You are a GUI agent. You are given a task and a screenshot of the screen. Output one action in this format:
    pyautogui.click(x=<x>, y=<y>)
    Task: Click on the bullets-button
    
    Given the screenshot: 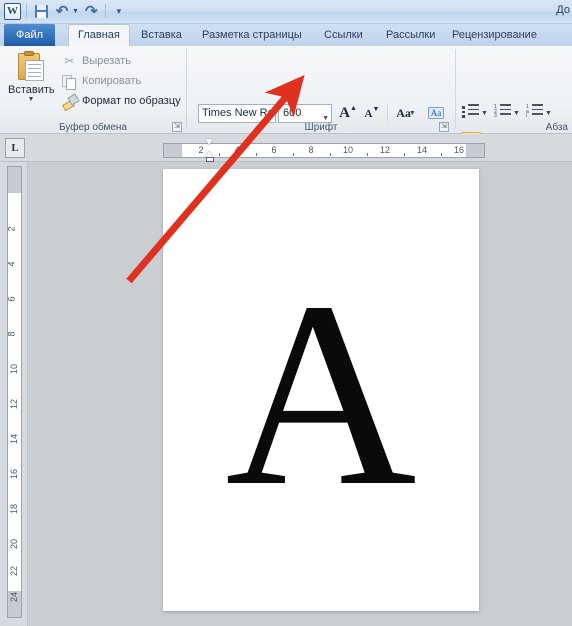 What is the action you would take?
    pyautogui.click(x=470, y=112)
    